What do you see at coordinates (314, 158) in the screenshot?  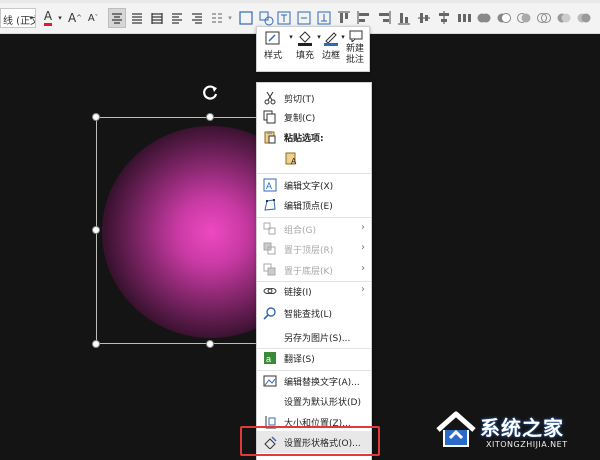 I see `paste-keep-text-option: A` at bounding box center [314, 158].